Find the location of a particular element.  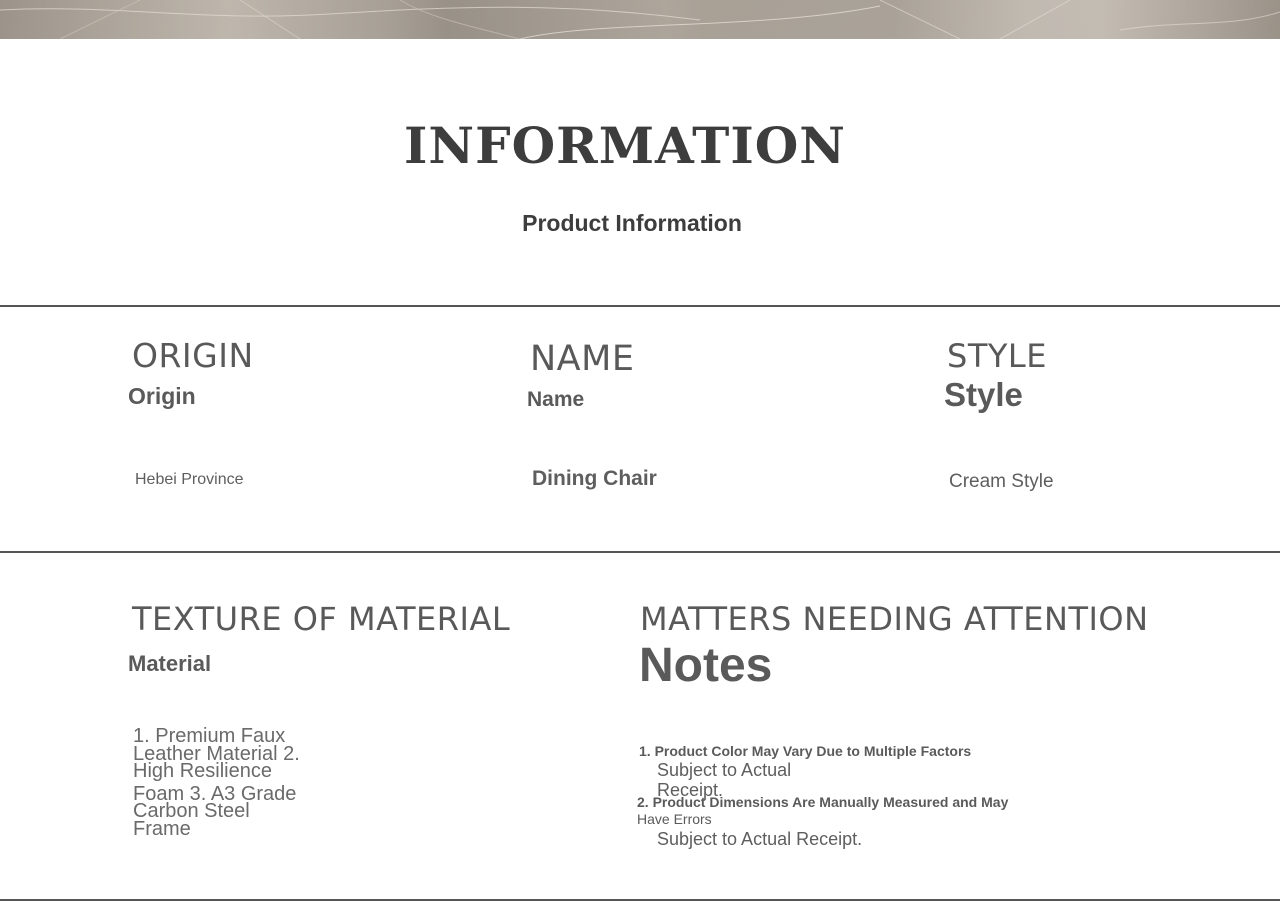

marble-veins is located at coordinates (640, 19).